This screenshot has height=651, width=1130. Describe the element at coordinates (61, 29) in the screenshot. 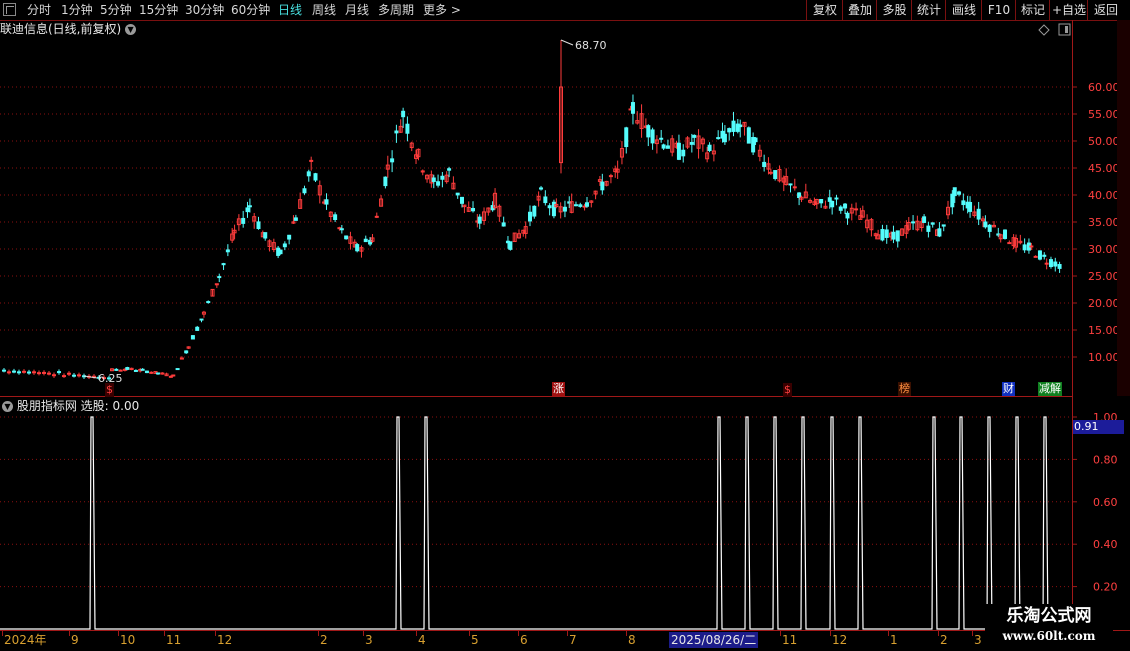

I see `chart-title: 联迪信息(日线,前复权)` at that location.